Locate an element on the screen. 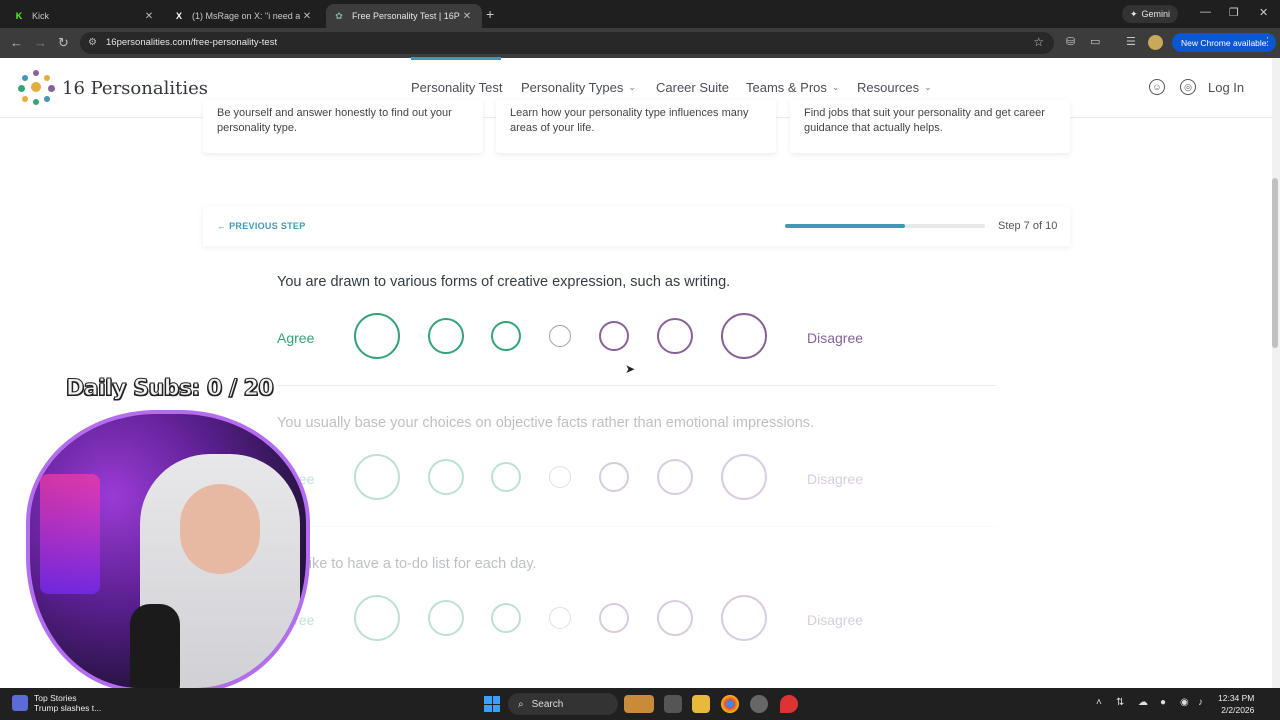  nav-teams-pros: Teams & Pros ⌄ is located at coordinates (792, 87).